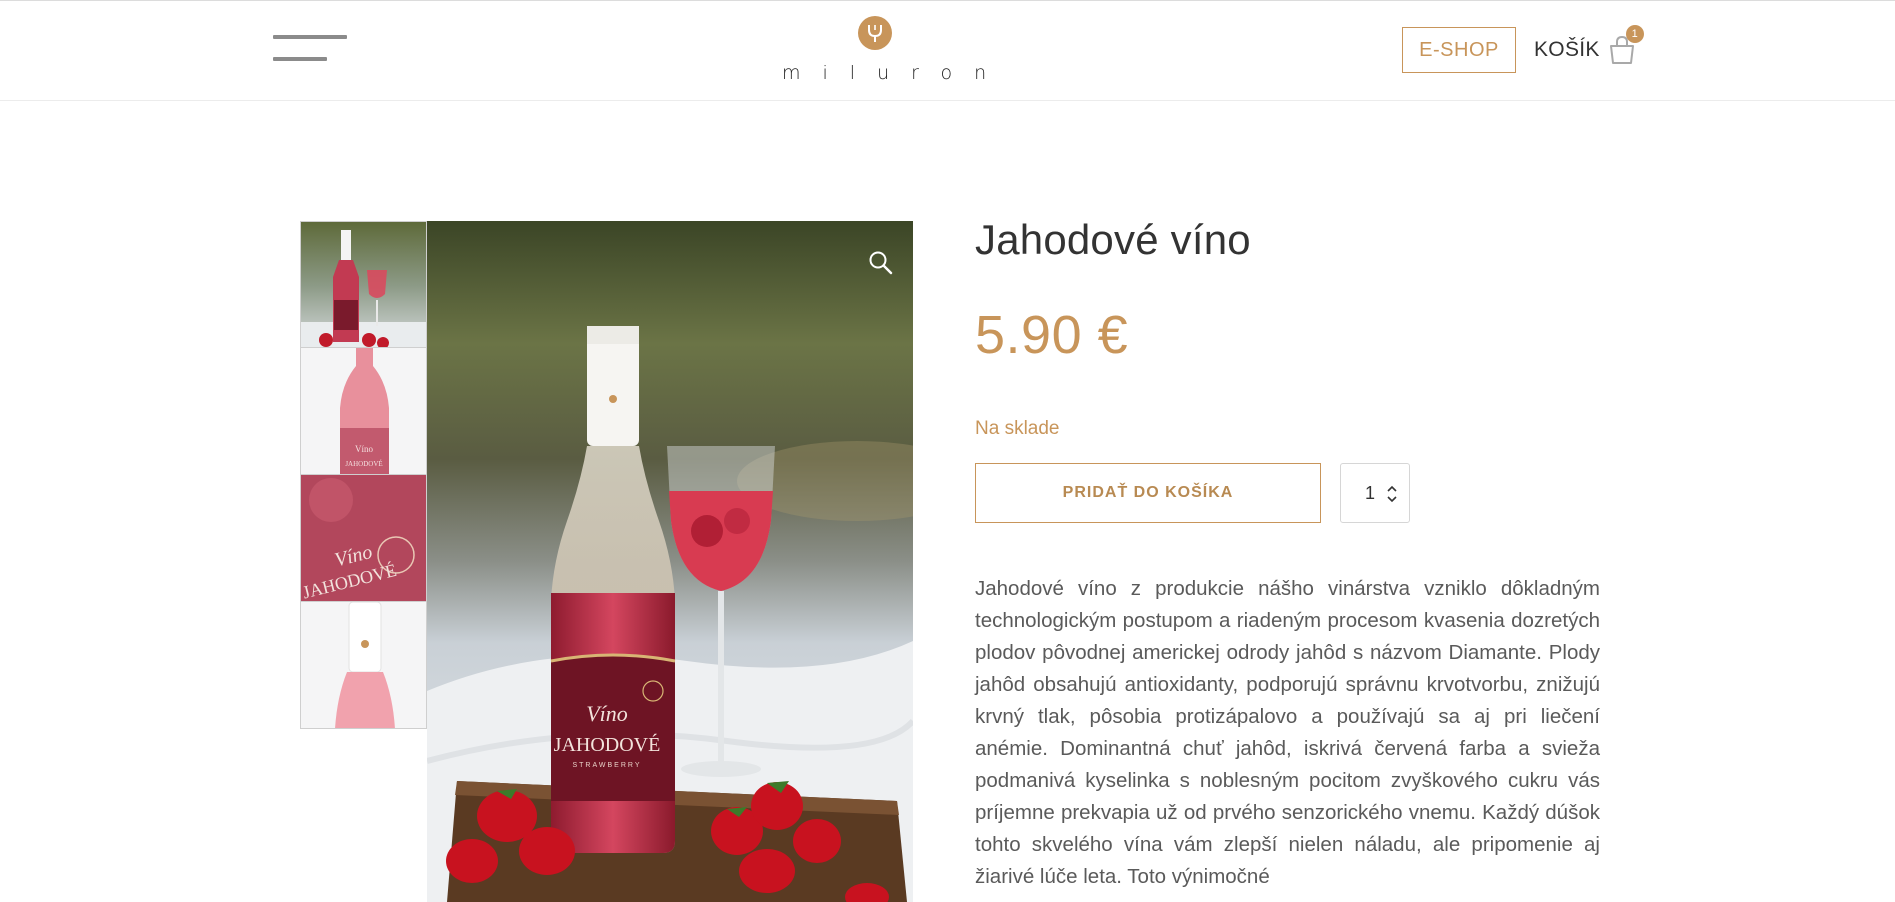  Describe the element at coordinates (1148, 493) in the screenshot. I see `add-to-cart-button: PRIDAŤ DO KOŠÍKA` at that location.